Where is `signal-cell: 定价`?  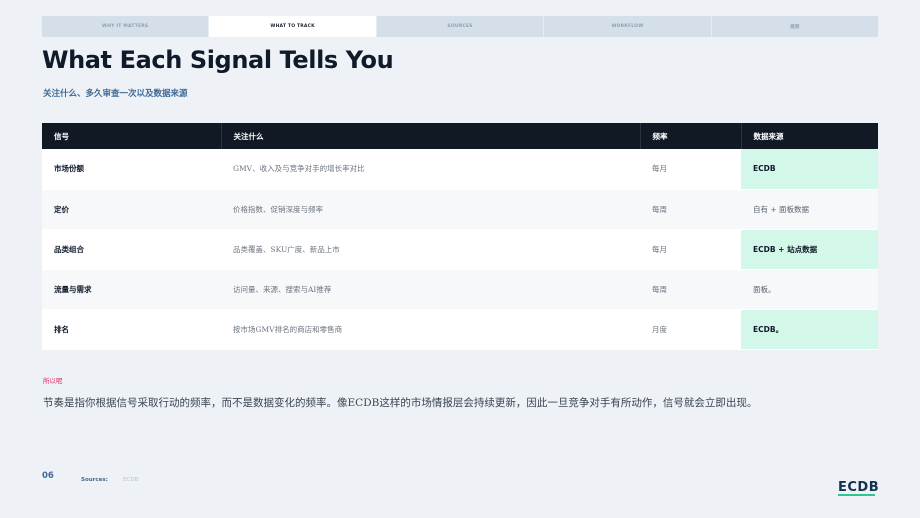 signal-cell: 定价 is located at coordinates (131, 209).